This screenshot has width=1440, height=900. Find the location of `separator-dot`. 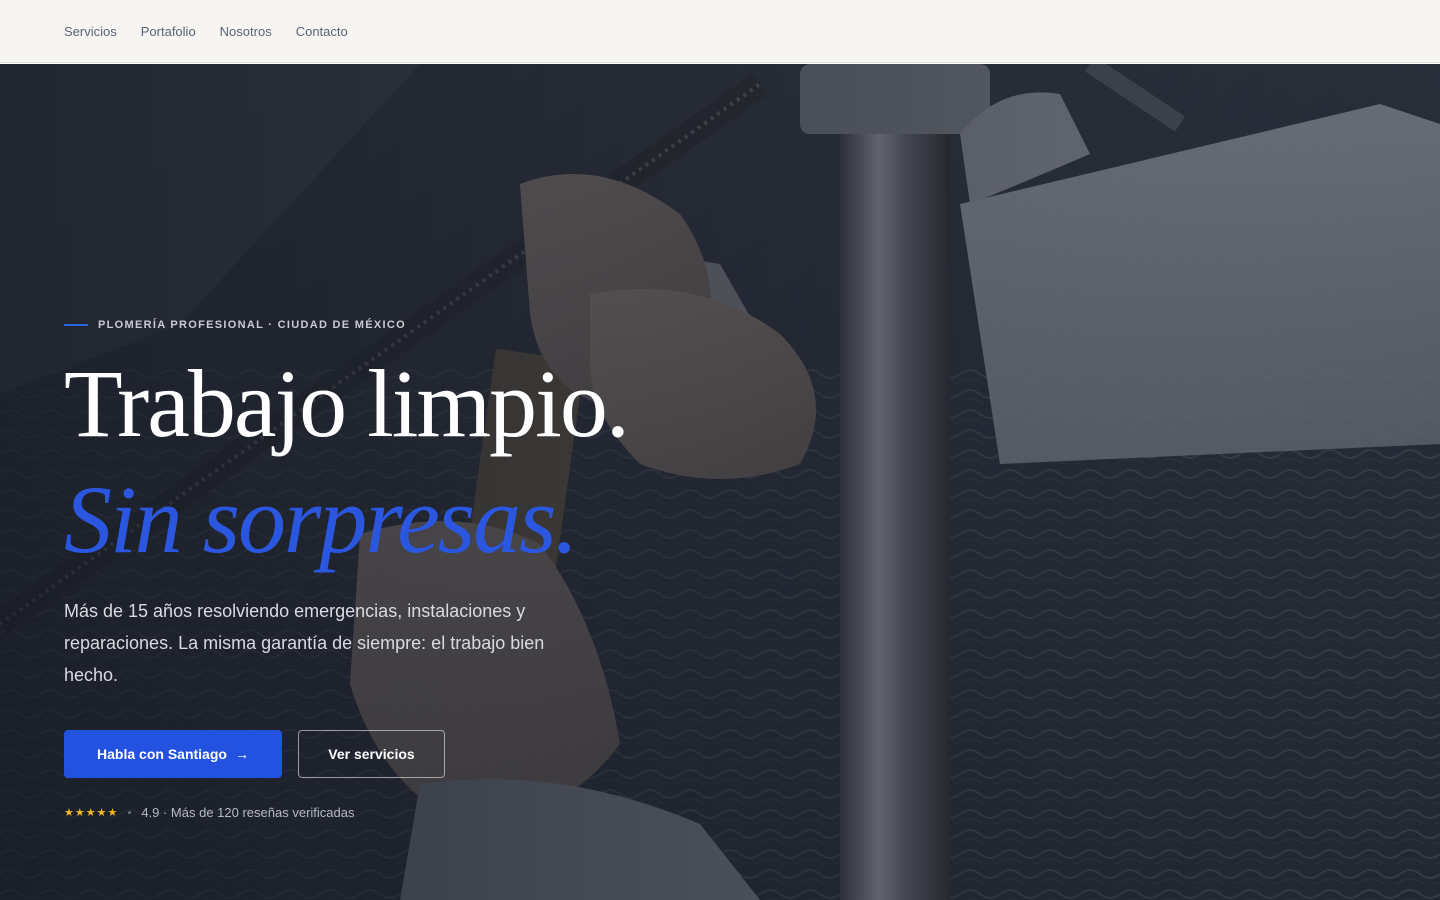

separator-dot is located at coordinates (130, 812).